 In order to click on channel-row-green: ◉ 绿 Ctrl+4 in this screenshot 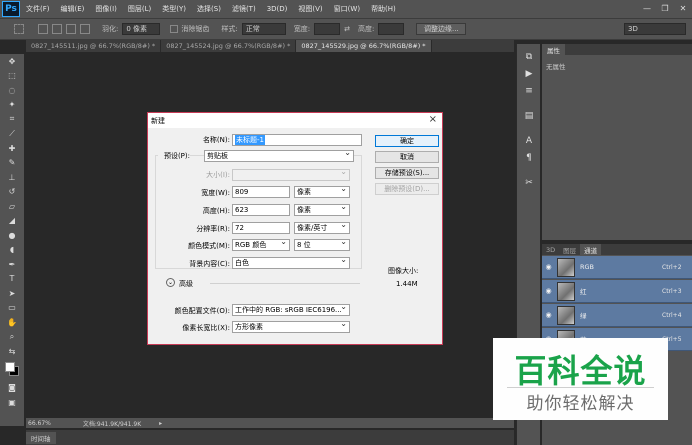, I will do `click(617, 315)`.